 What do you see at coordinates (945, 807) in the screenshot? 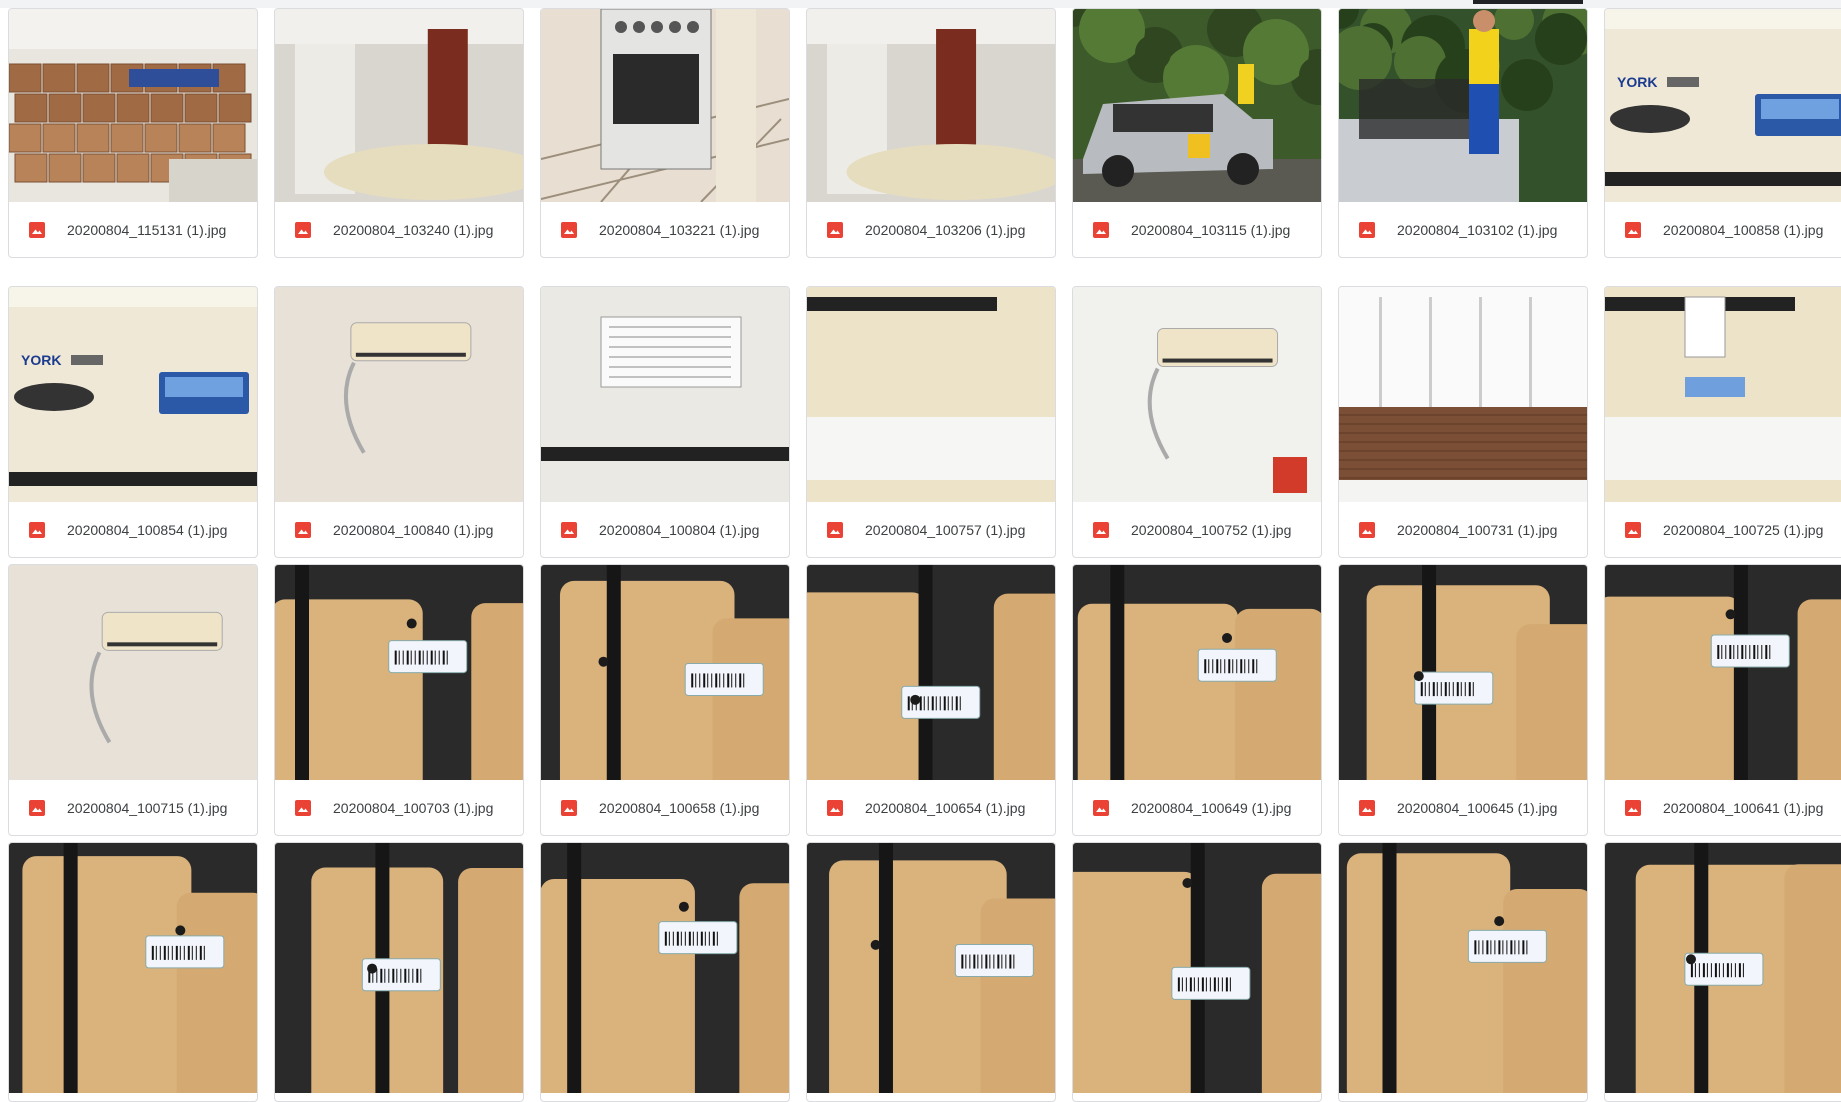
I see `file-name: 20200804_100654 (1).jpg` at bounding box center [945, 807].